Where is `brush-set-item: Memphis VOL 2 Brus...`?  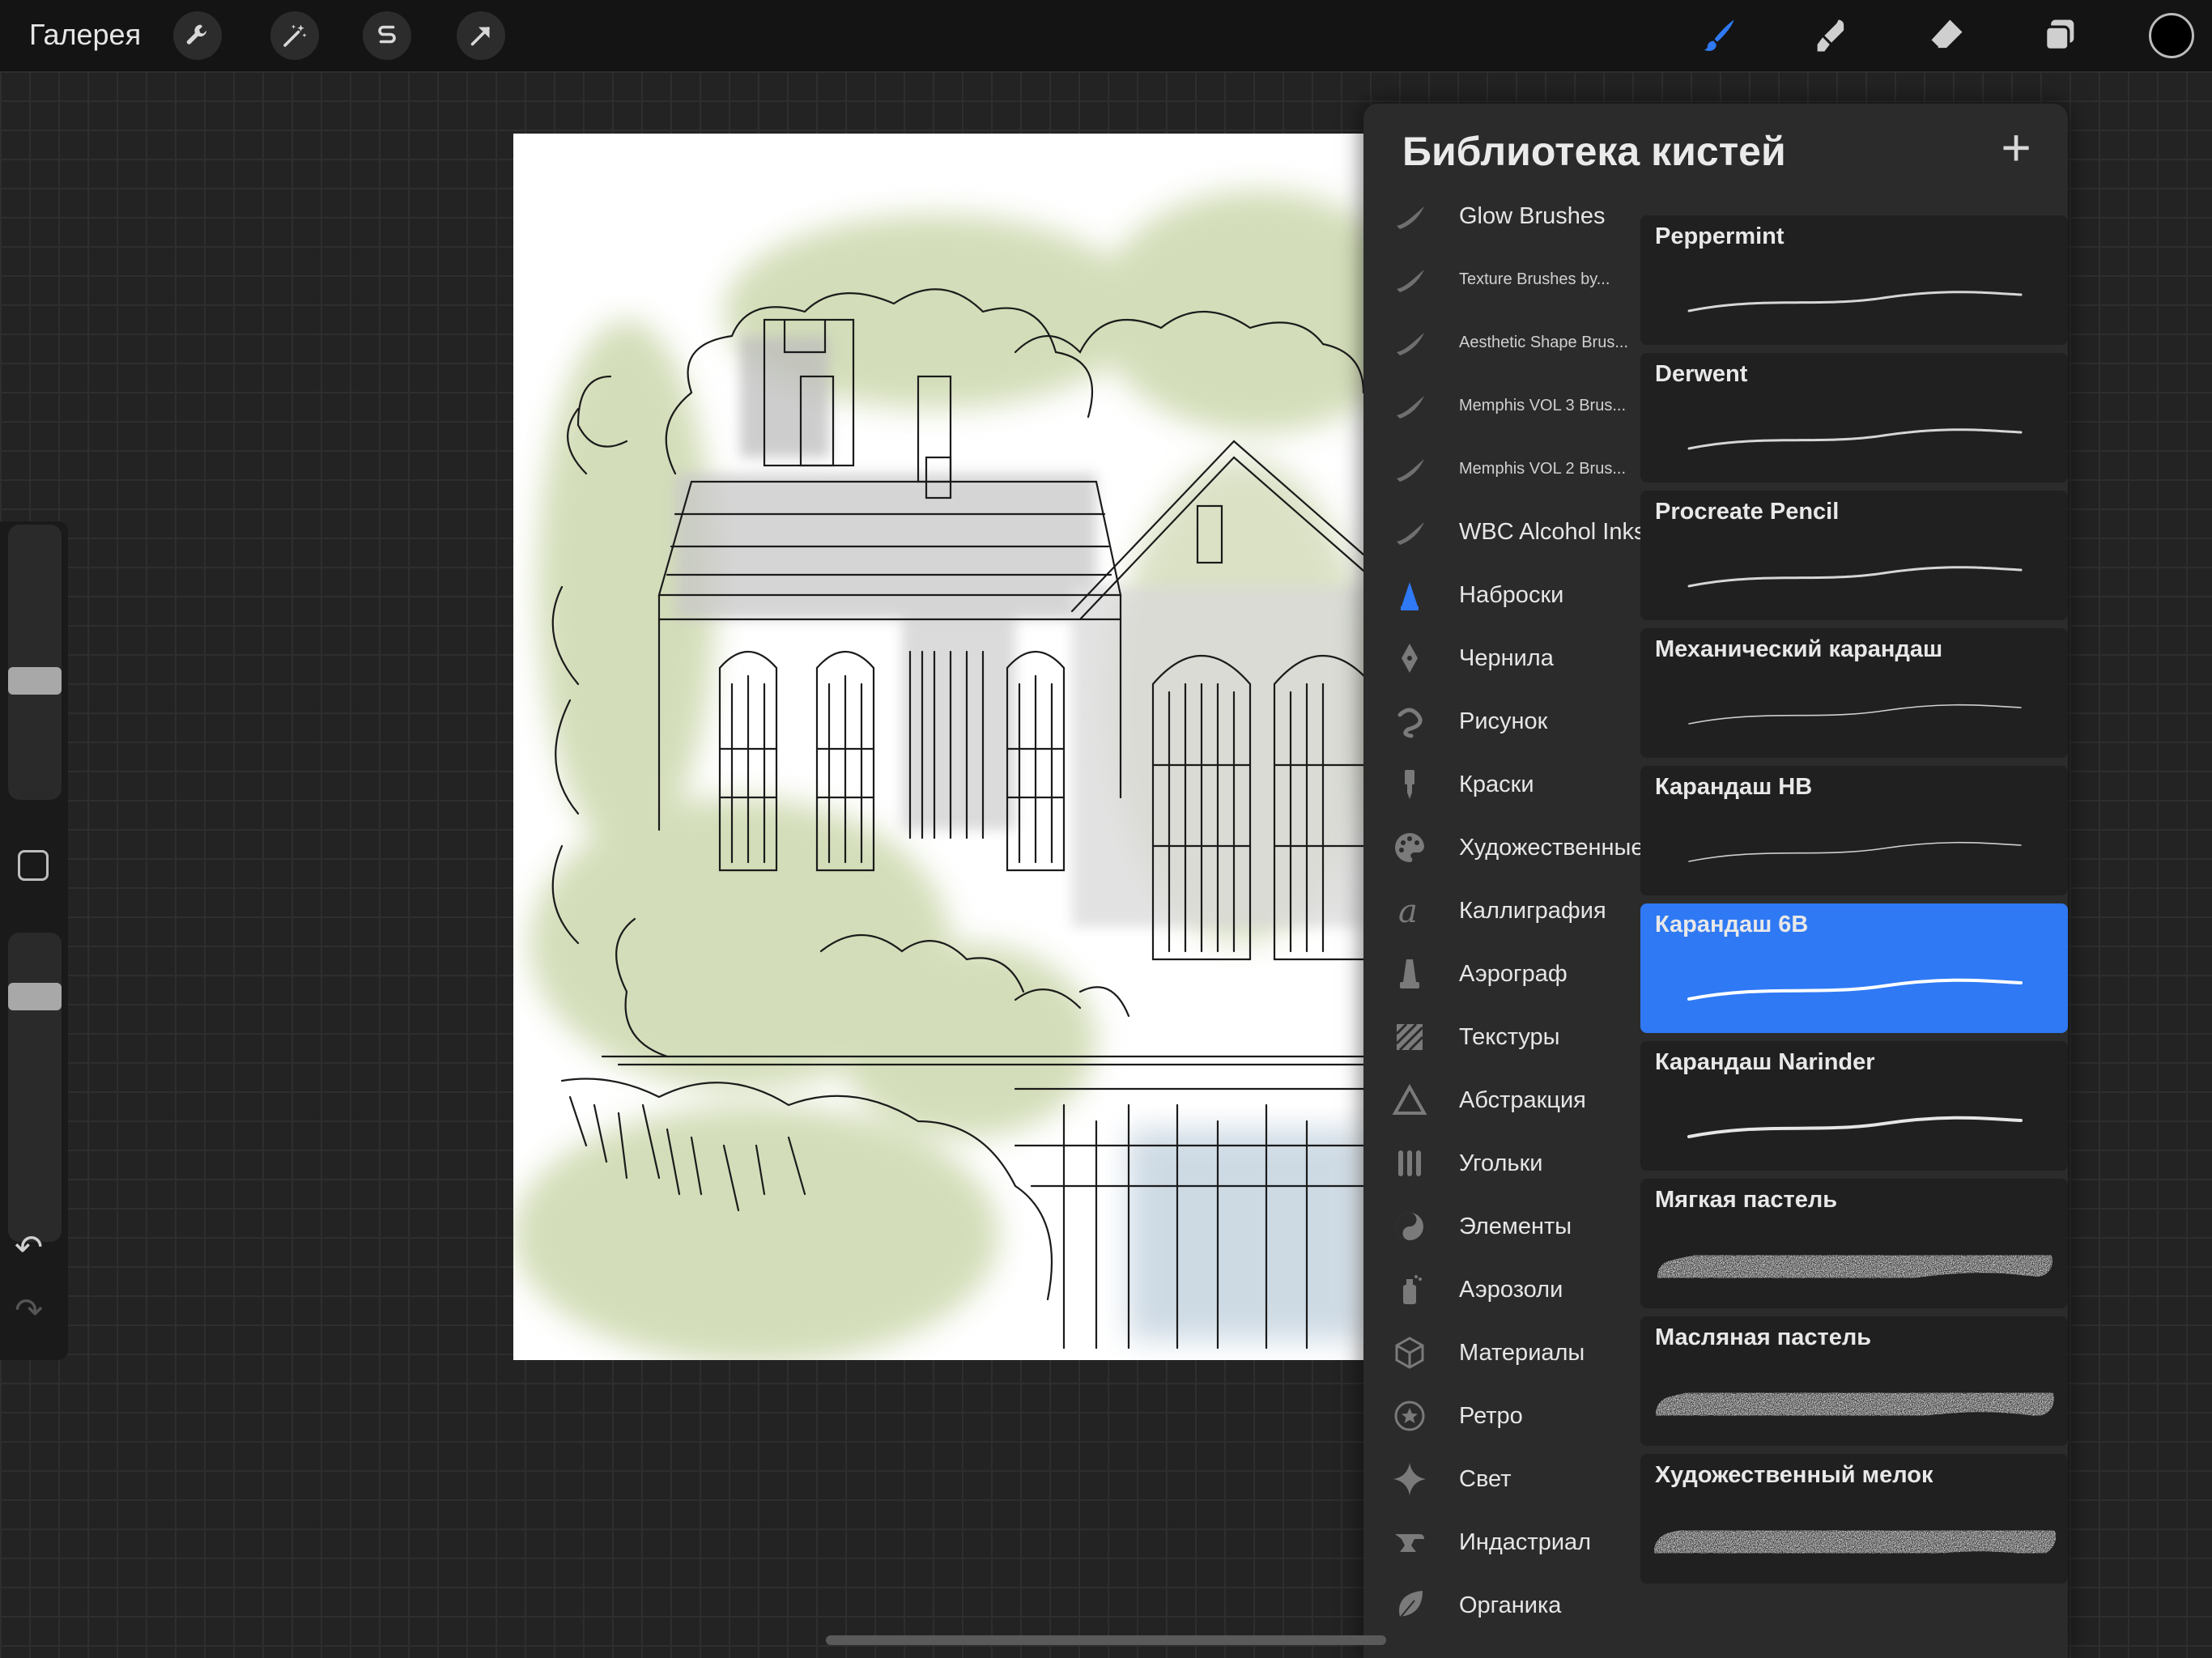
brush-set-item: Memphis VOL 2 Brus... is located at coordinates (1502, 468).